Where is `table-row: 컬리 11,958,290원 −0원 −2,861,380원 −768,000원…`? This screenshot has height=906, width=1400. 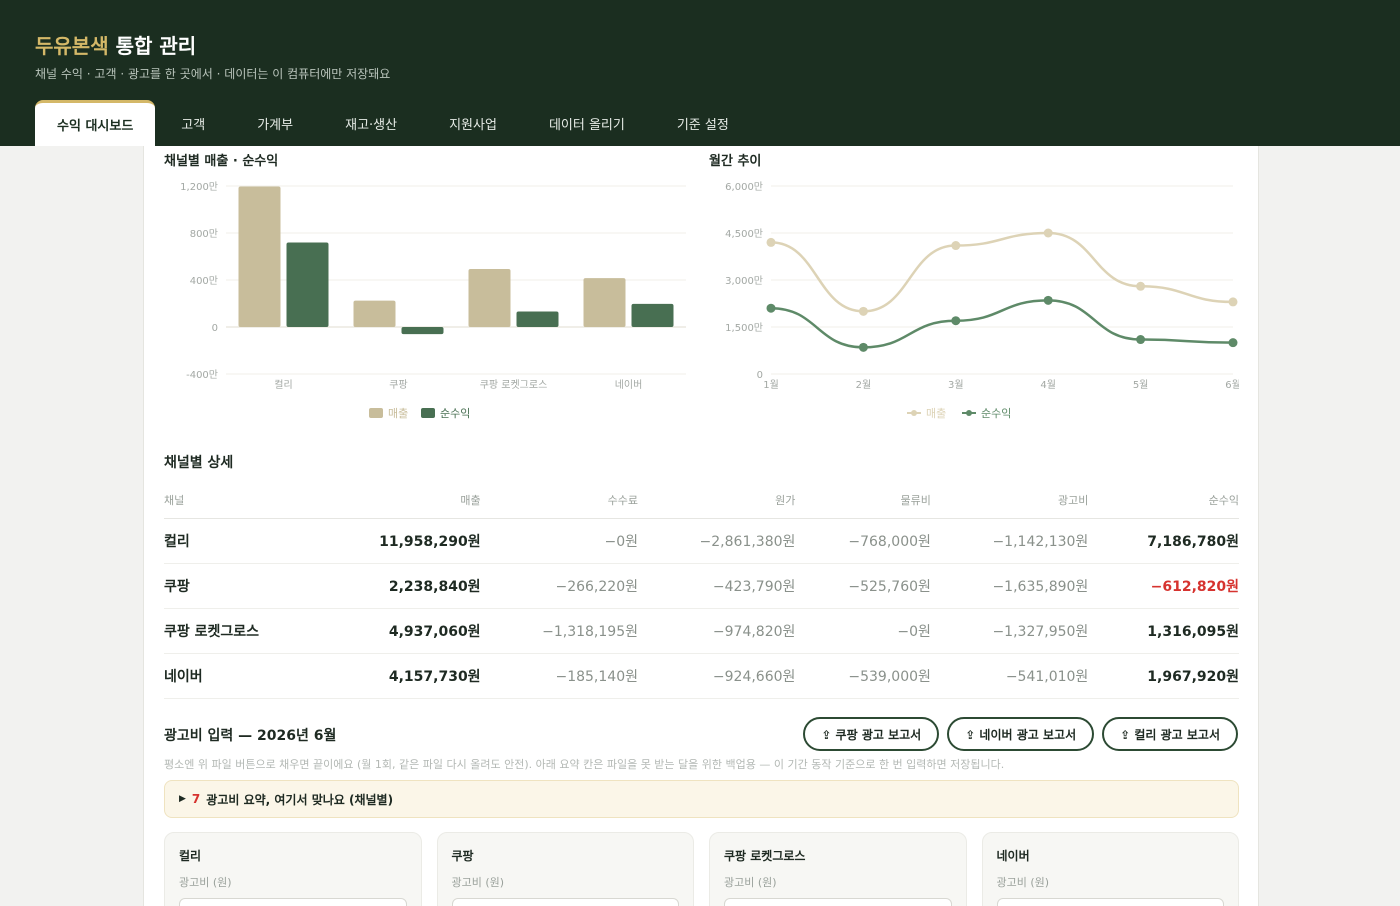
table-row: 컬리 11,958,290원 −0원 −2,861,380원 −768,000원… is located at coordinates (701, 541).